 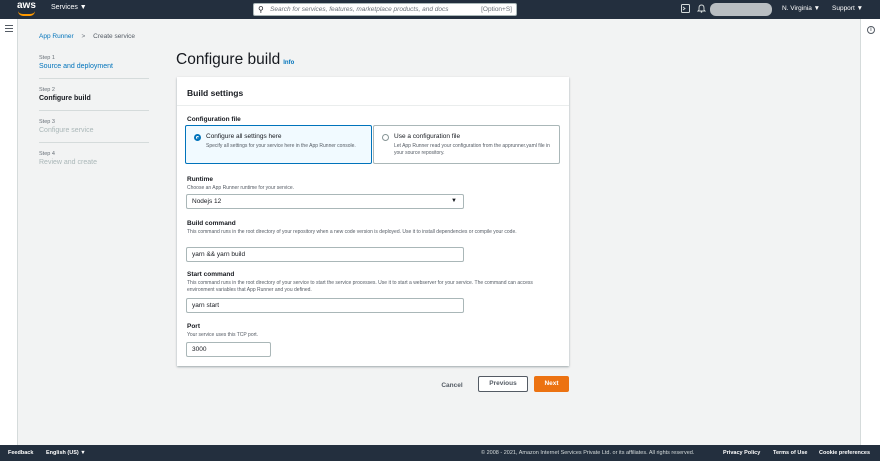 What do you see at coordinates (790, 453) in the screenshot?
I see `terms-of-use-link: Terms of Use` at bounding box center [790, 453].